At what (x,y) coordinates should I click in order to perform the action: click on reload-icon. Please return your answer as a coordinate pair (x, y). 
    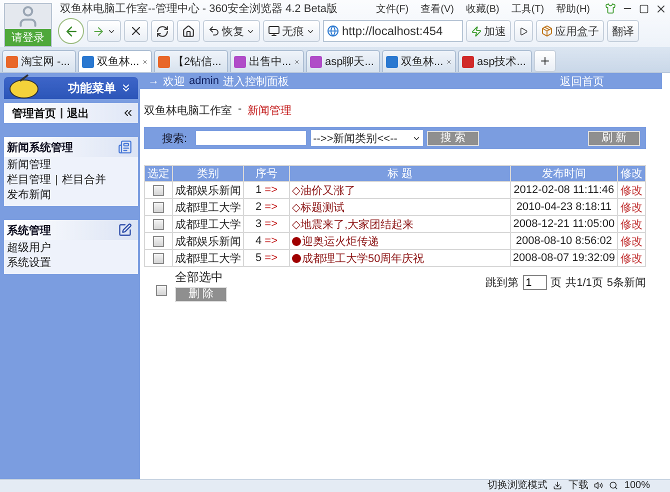
    Looking at the image, I should click on (162, 31).